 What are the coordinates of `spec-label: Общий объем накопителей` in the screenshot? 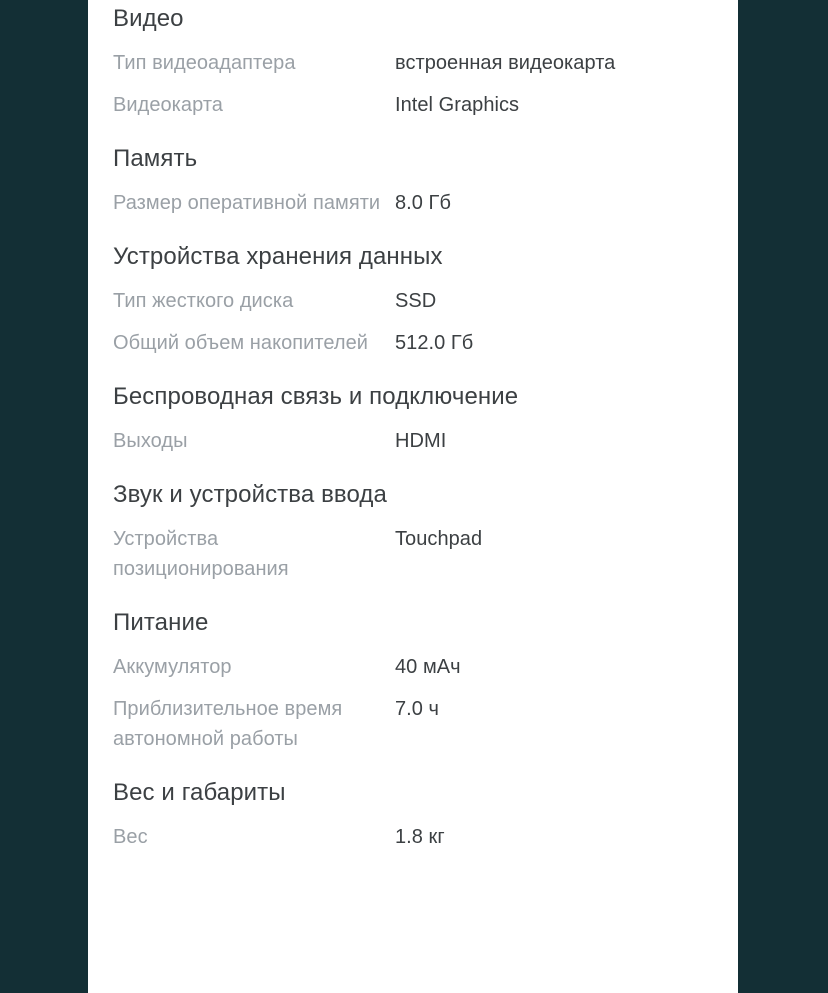 It's located at (240, 343).